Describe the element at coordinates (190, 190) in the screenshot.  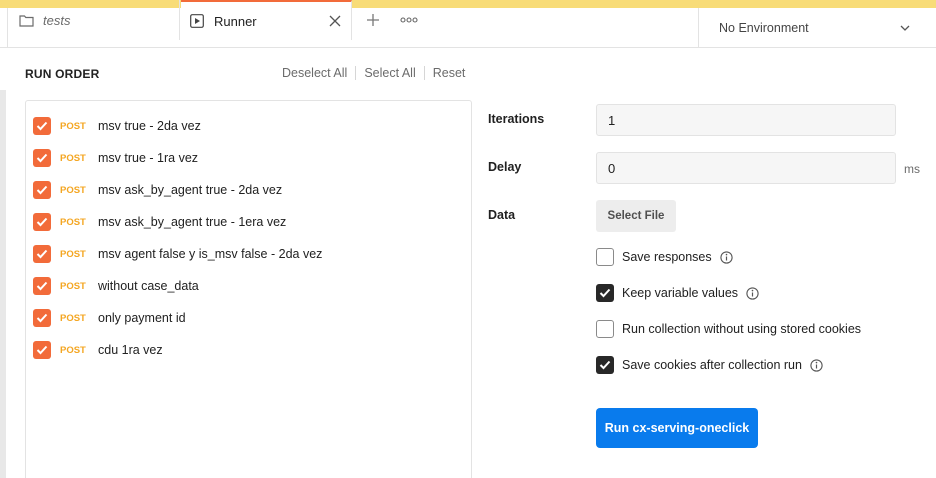
I see `request-name: msv ask_by_agent true - 2da vez` at that location.